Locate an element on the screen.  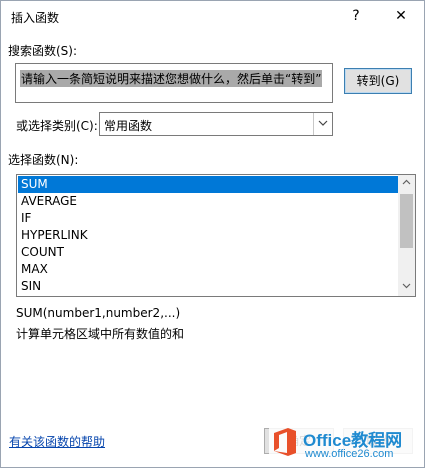
watermark-url: www.office26.com is located at coordinates (349, 454).